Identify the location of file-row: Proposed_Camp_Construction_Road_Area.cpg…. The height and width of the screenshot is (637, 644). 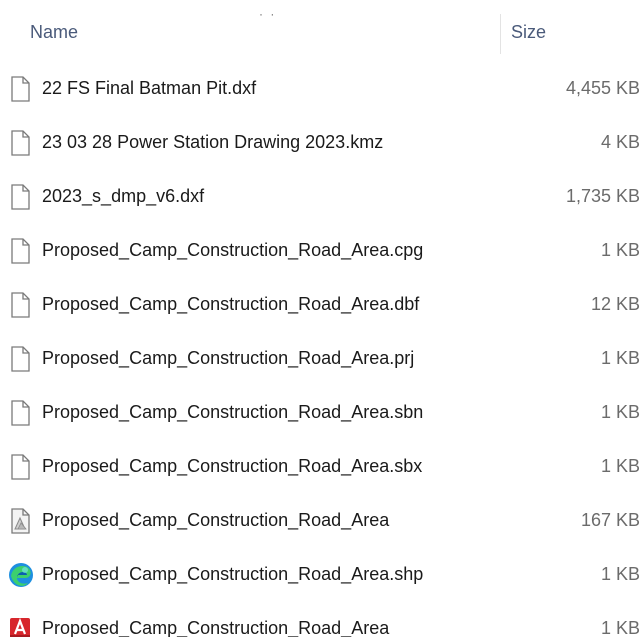
(322, 252).